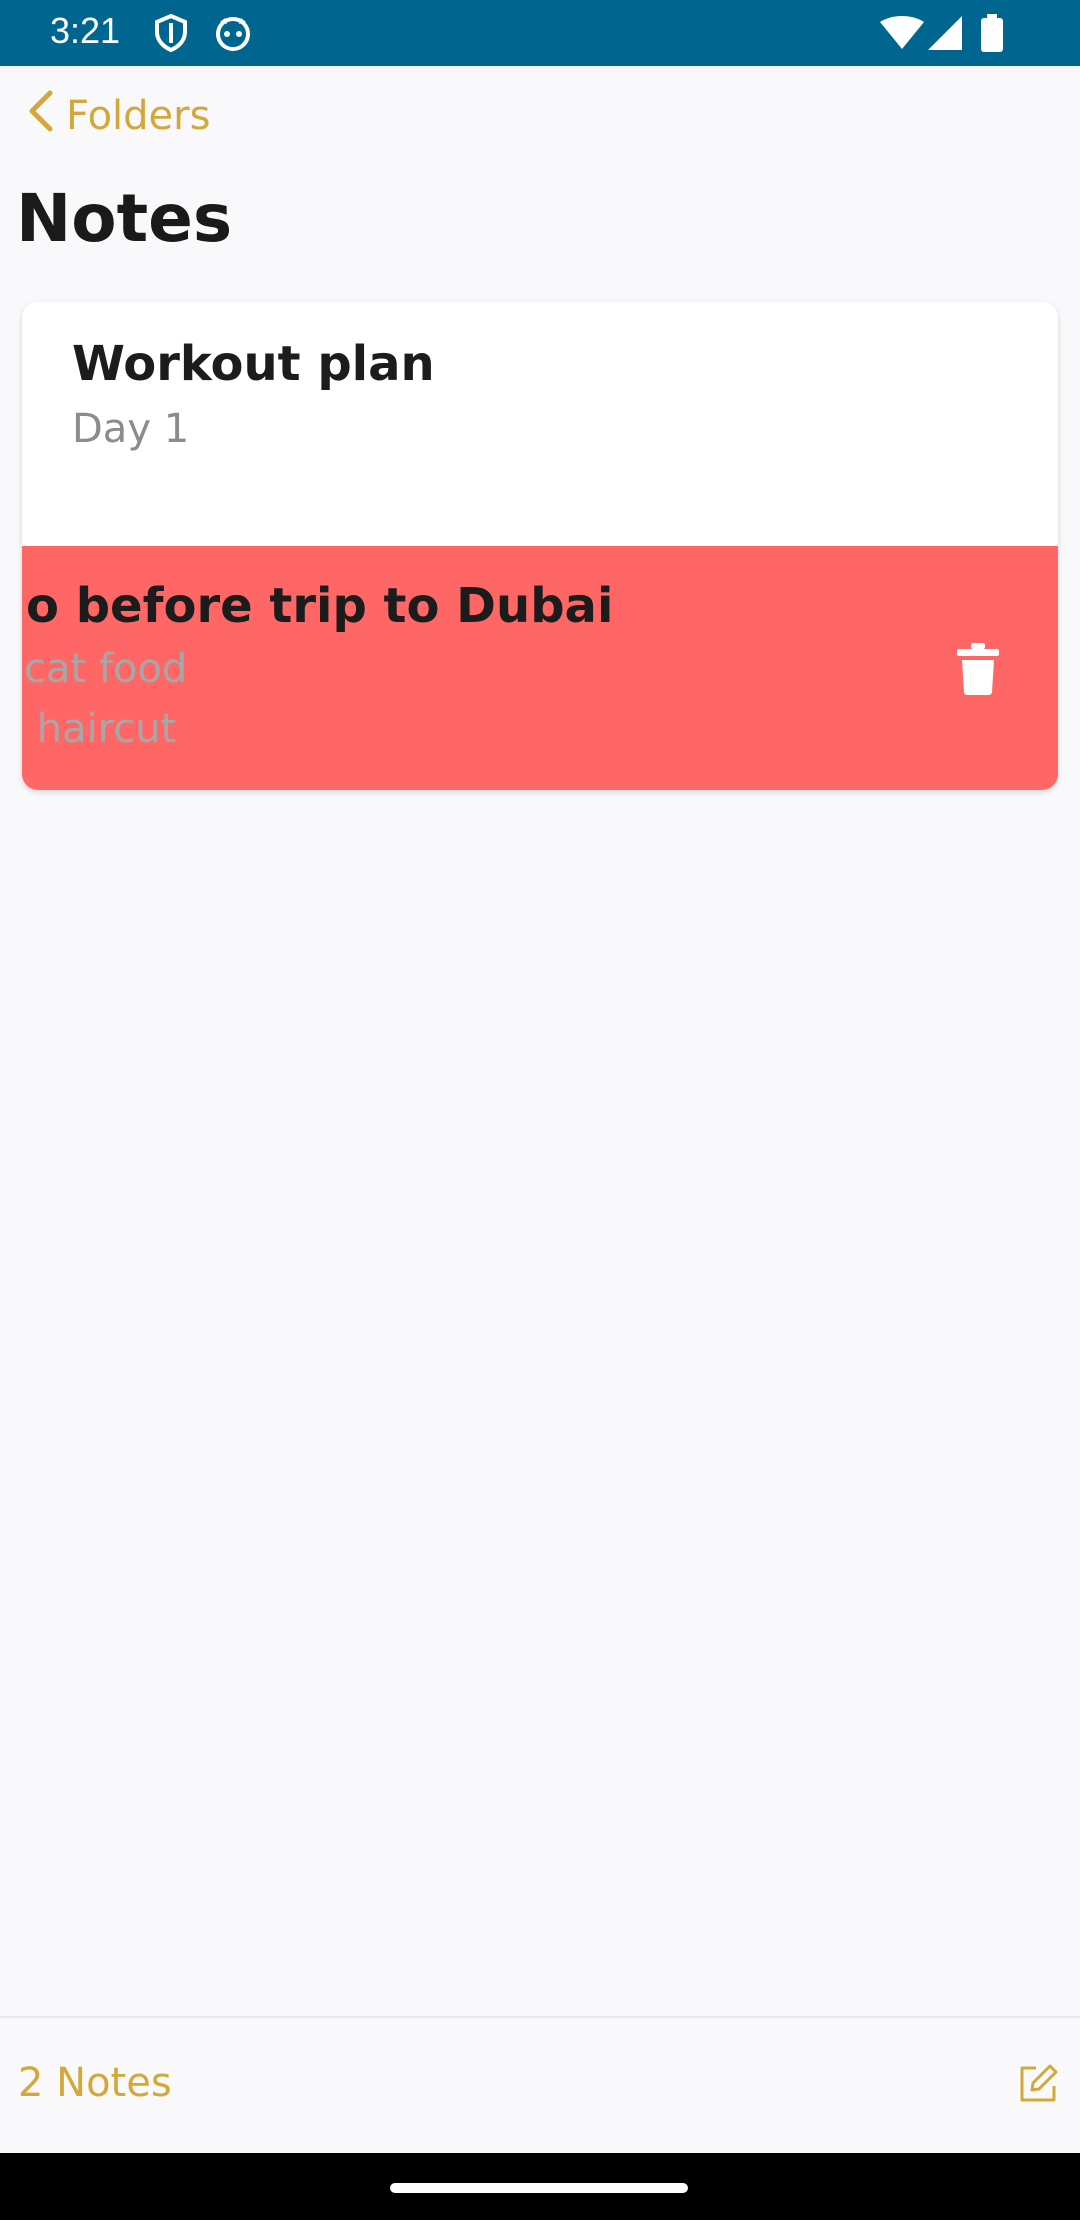 This screenshot has width=1080, height=2220. Describe the element at coordinates (945, 35) in the screenshot. I see `signal-icon` at that location.